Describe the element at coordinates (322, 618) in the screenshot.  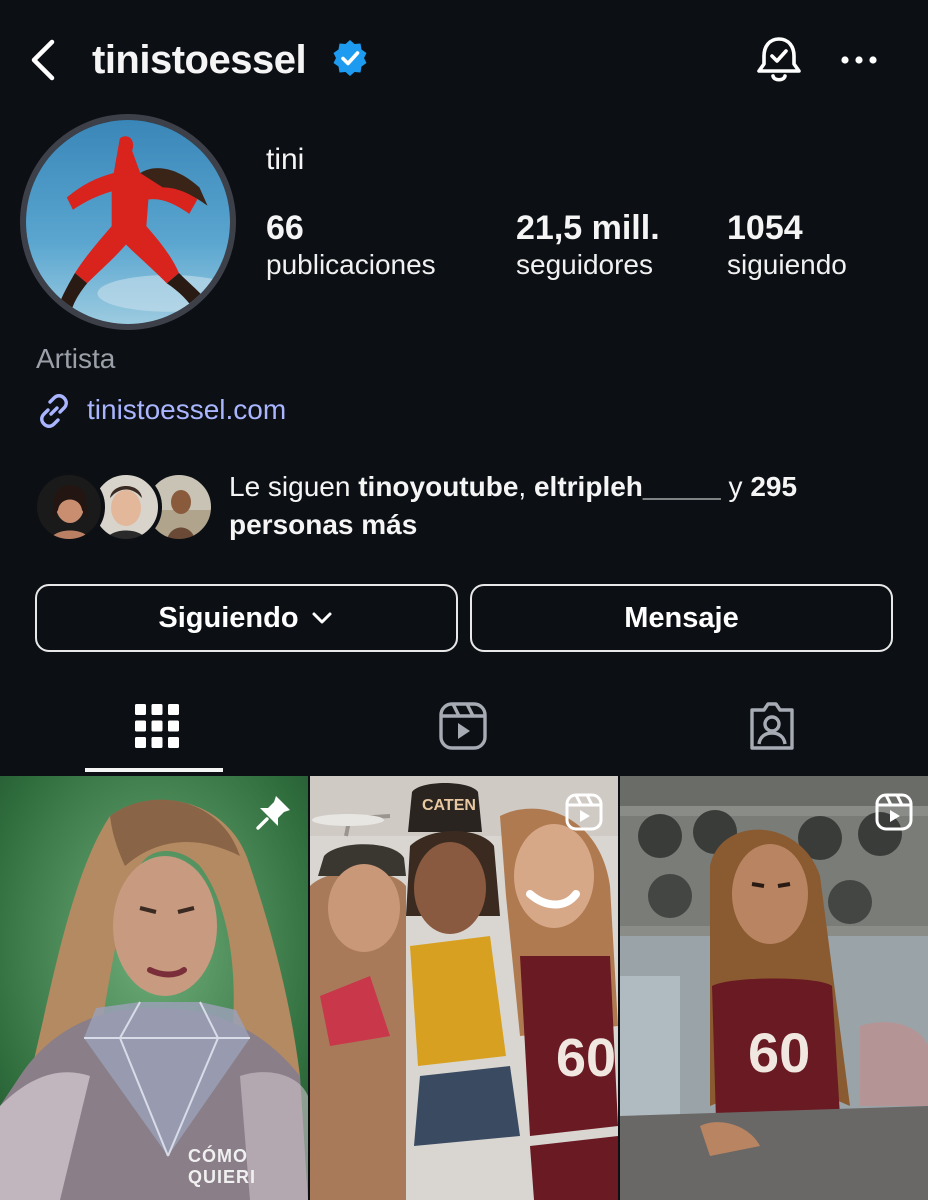
I see `chevron-down-icon` at that location.